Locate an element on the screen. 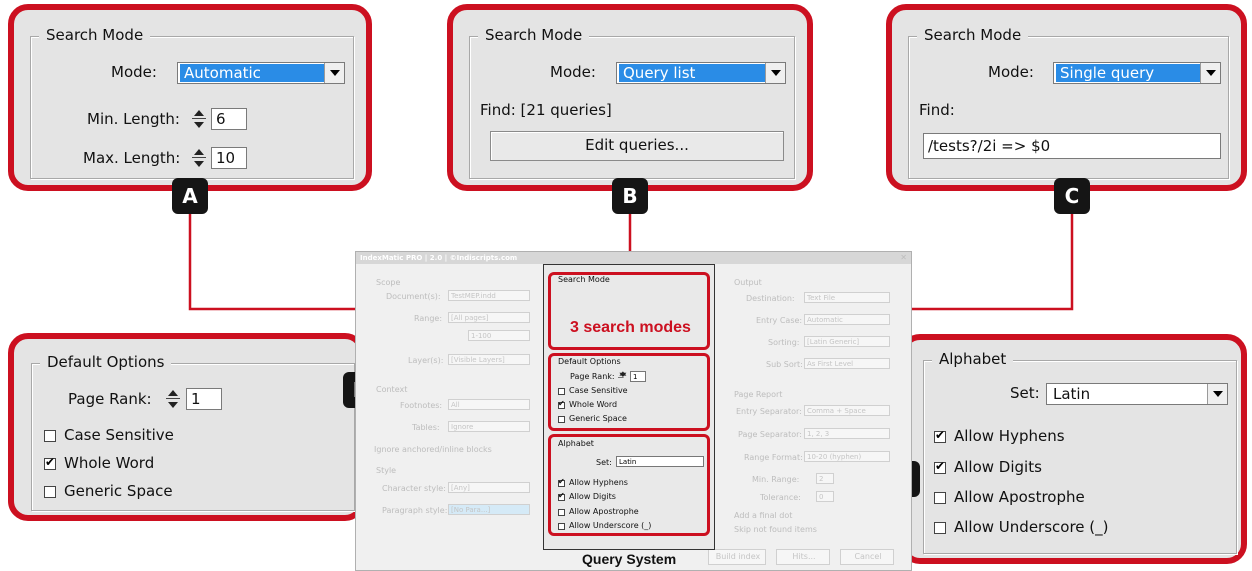 Image resolution: width=1252 pixels, height=571 pixels. range-format-dropdown: 10-20 (hyphen) is located at coordinates (847, 456).